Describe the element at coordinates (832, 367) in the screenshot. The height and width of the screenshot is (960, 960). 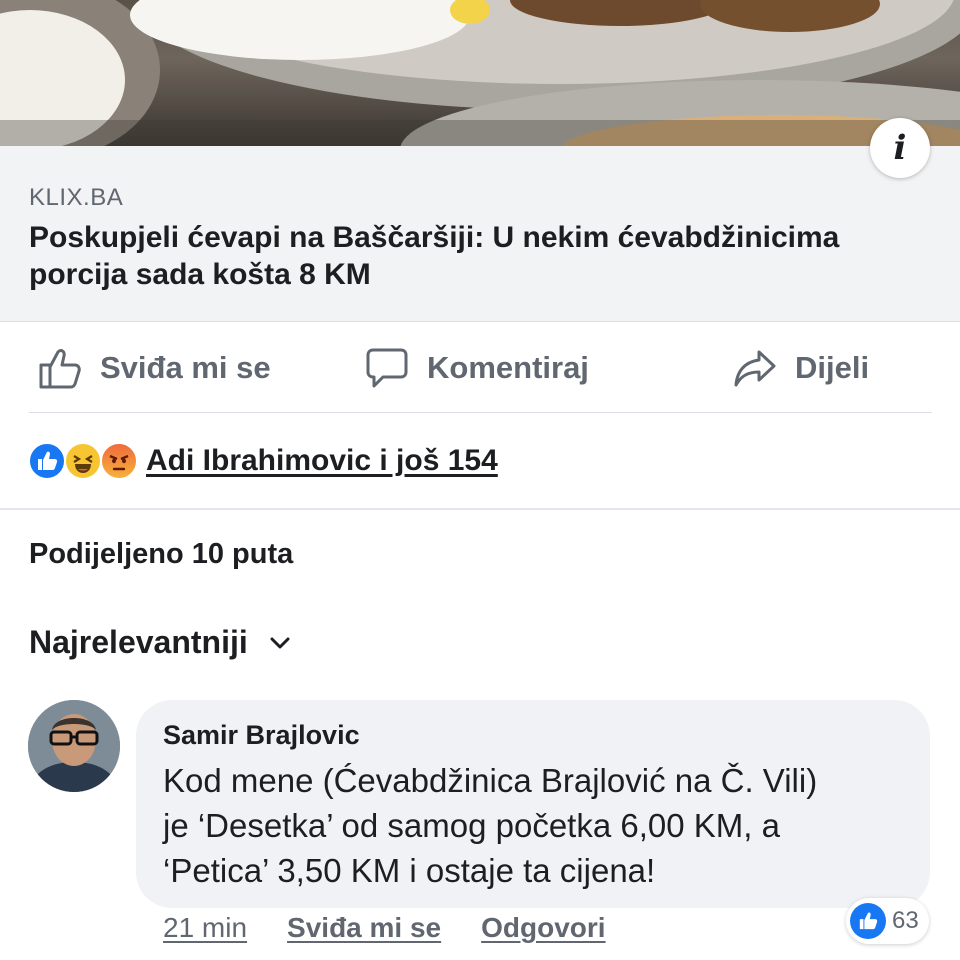
I see `share-label: Dijeli` at that location.